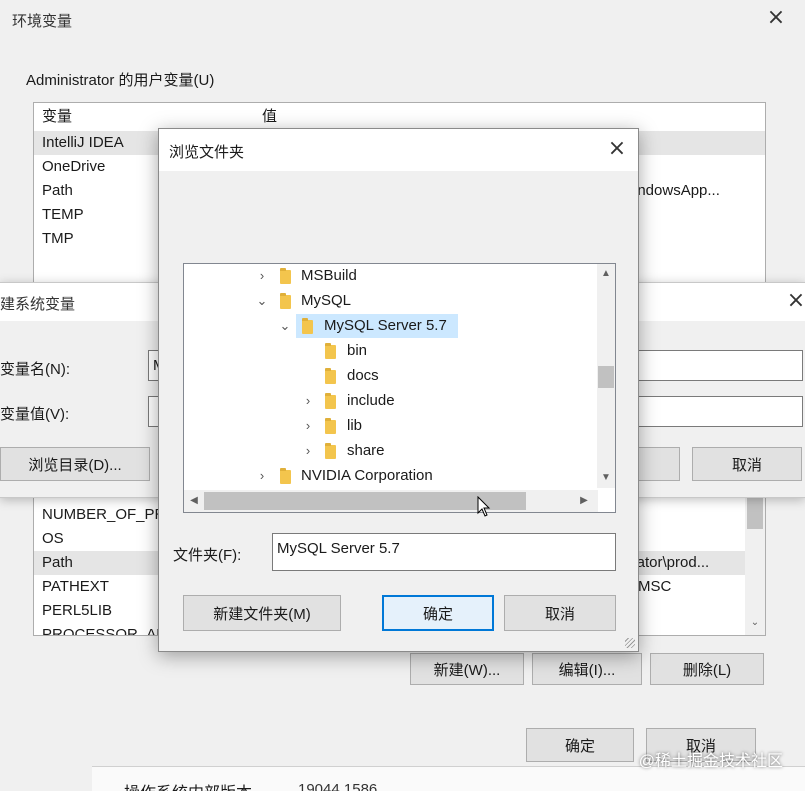  Describe the element at coordinates (391, 501) in the screenshot. I see `horizontal-scrollbar: ◀ ▶` at that location.